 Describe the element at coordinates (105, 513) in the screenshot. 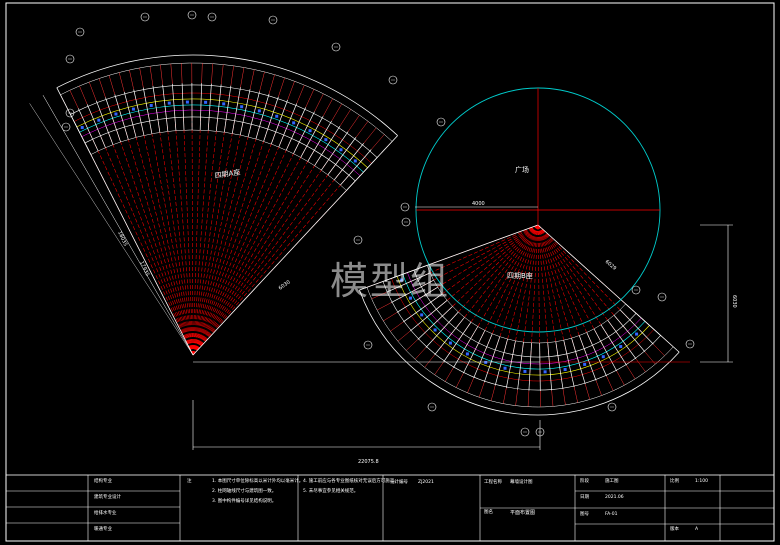

I see `tb-left-label-2: 给排水专业` at that location.